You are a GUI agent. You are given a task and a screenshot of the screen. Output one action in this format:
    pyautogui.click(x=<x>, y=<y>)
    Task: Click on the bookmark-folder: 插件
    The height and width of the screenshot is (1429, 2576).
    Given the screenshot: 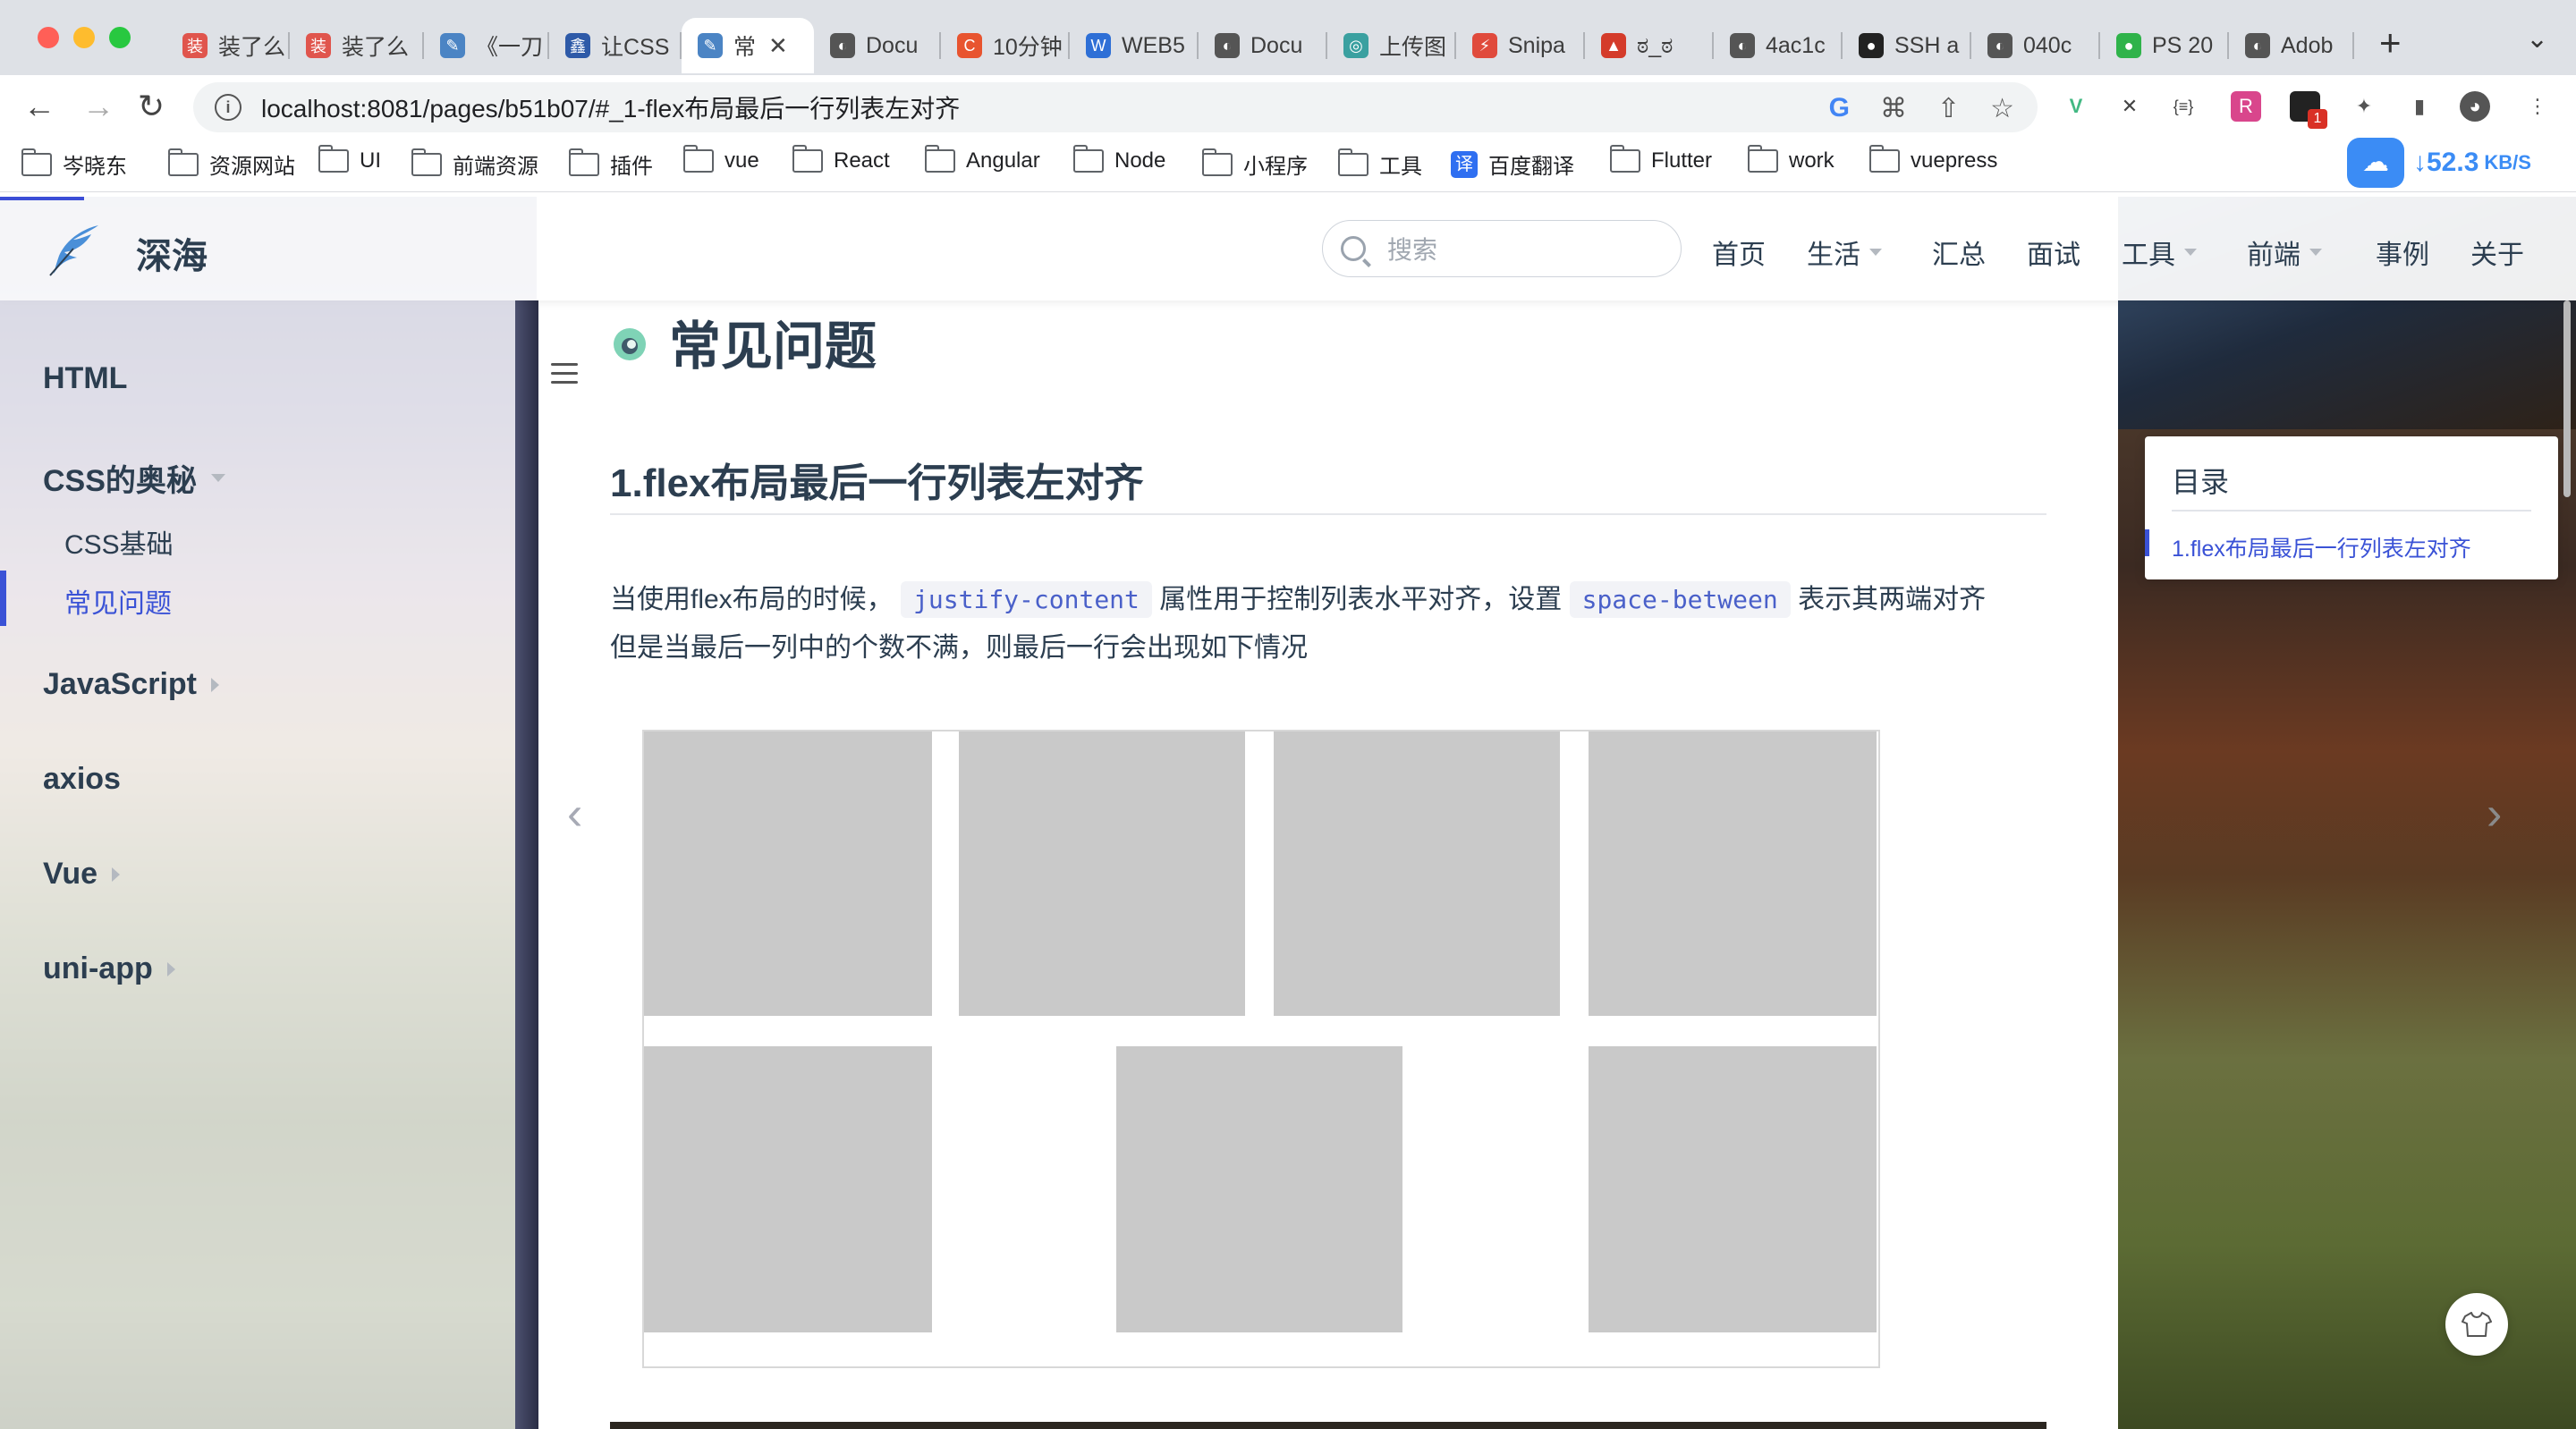 What is the action you would take?
    pyautogui.click(x=610, y=164)
    